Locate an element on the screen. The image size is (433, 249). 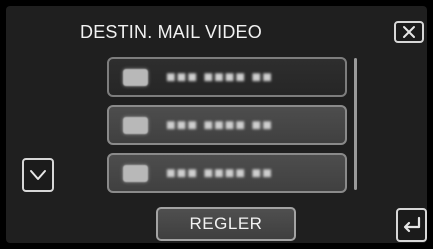
close-icon is located at coordinates (409, 32).